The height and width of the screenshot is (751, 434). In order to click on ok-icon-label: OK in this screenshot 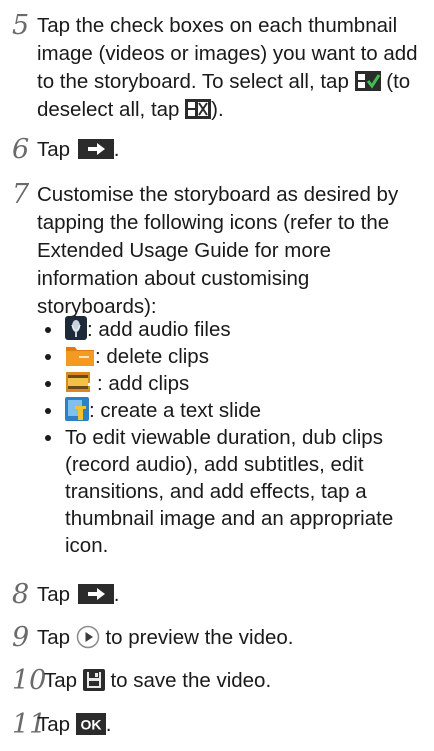, I will do `click(90, 725)`.